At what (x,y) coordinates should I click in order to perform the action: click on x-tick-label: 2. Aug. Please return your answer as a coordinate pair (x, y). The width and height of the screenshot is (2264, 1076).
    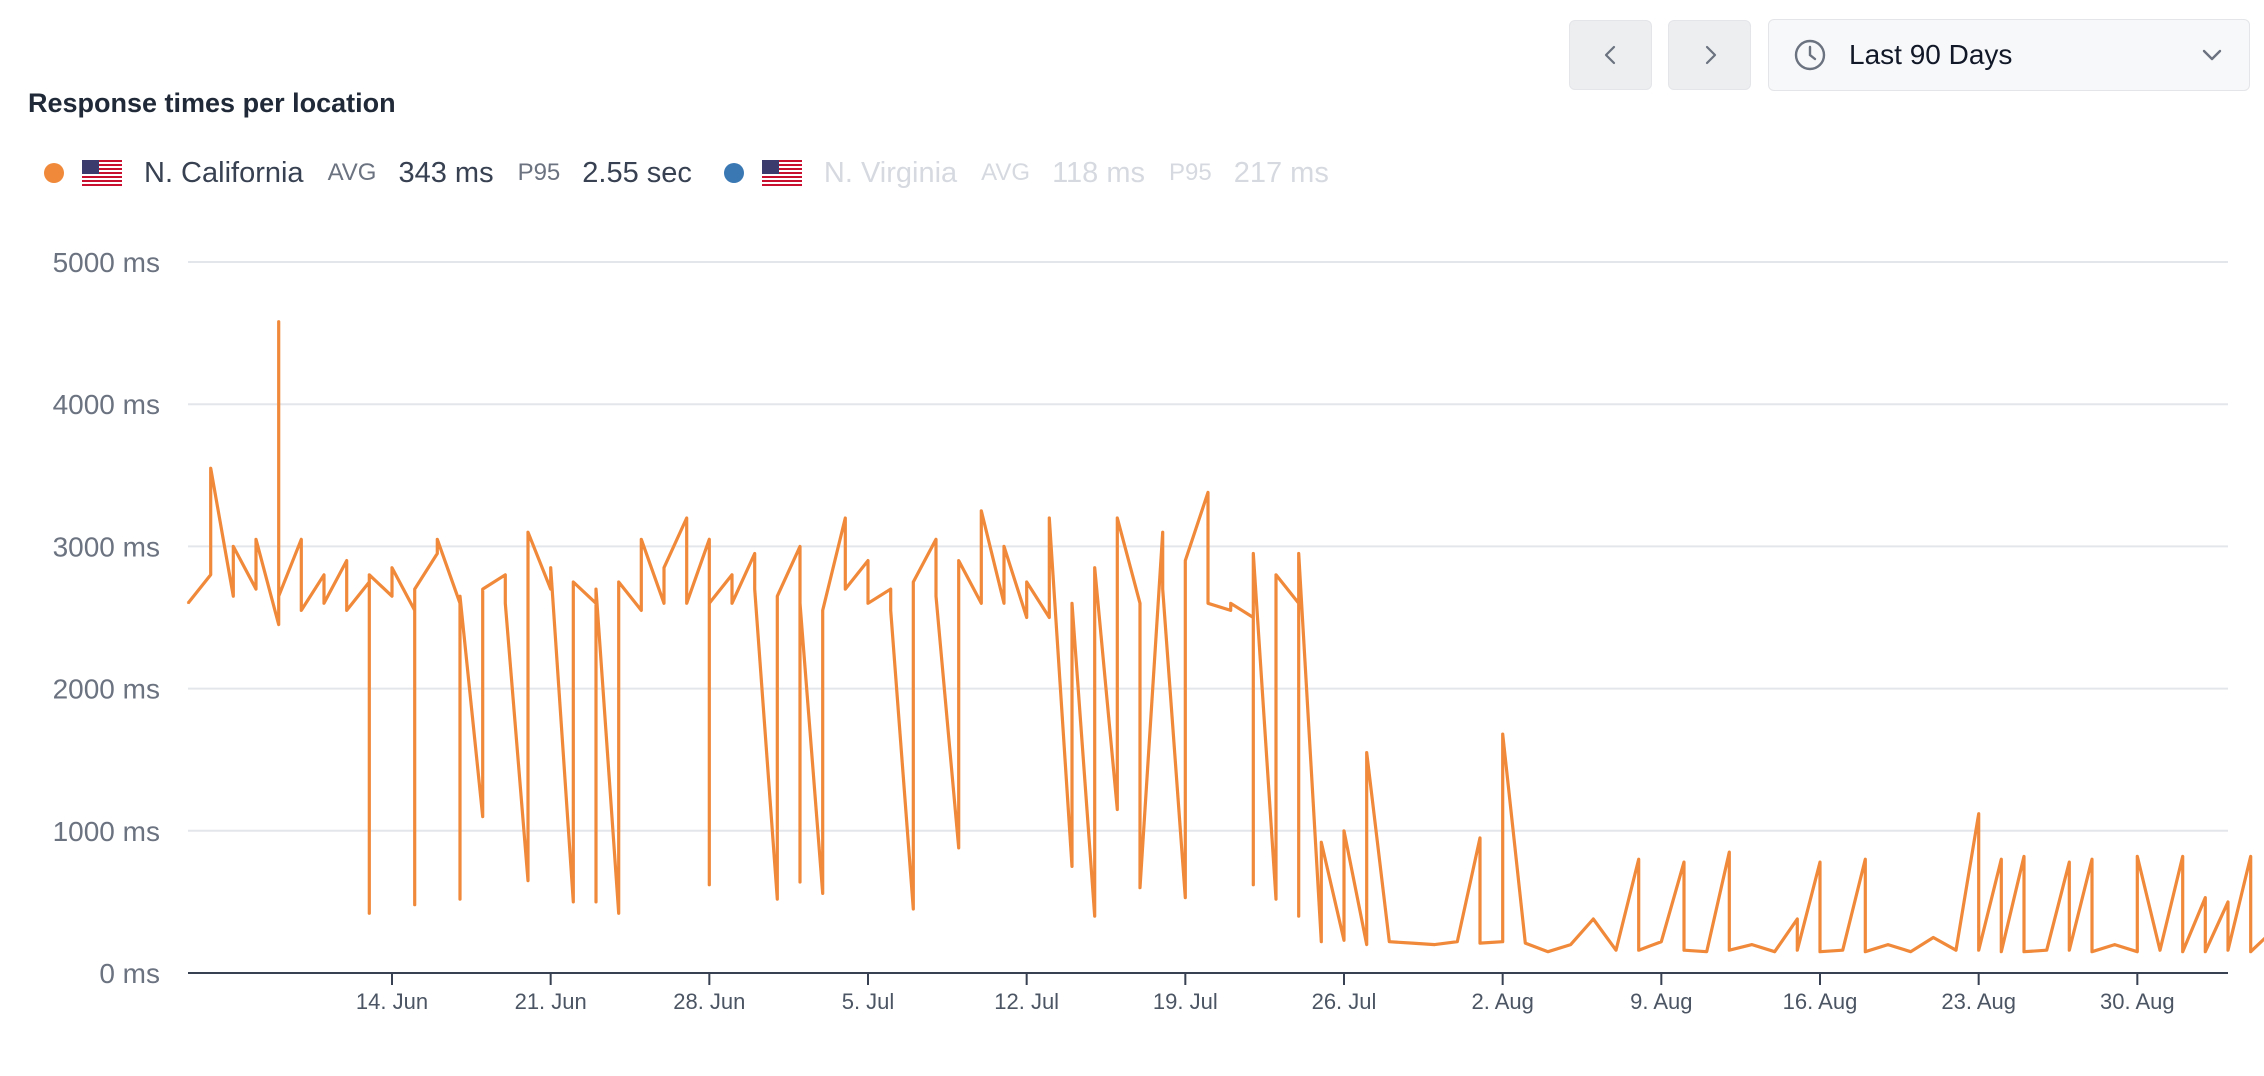
    Looking at the image, I should click on (1502, 1001).